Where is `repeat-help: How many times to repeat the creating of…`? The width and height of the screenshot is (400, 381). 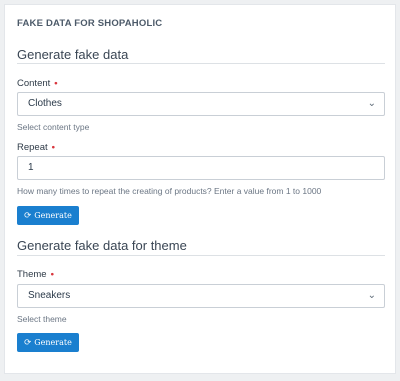 repeat-help: How many times to repeat the creating of… is located at coordinates (169, 191).